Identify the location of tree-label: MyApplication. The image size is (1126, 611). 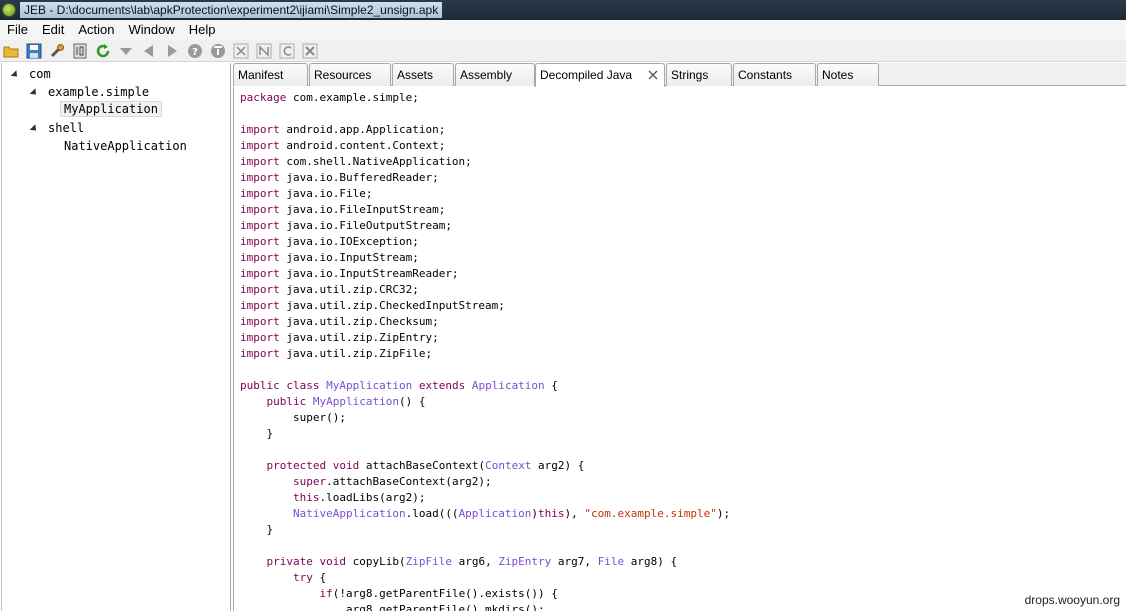
(111, 109).